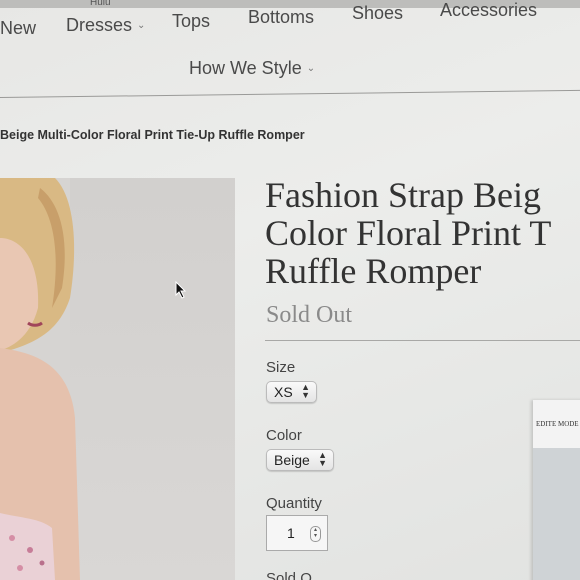 This screenshot has width=580, height=580. I want to click on header-divider, so click(290, 93).